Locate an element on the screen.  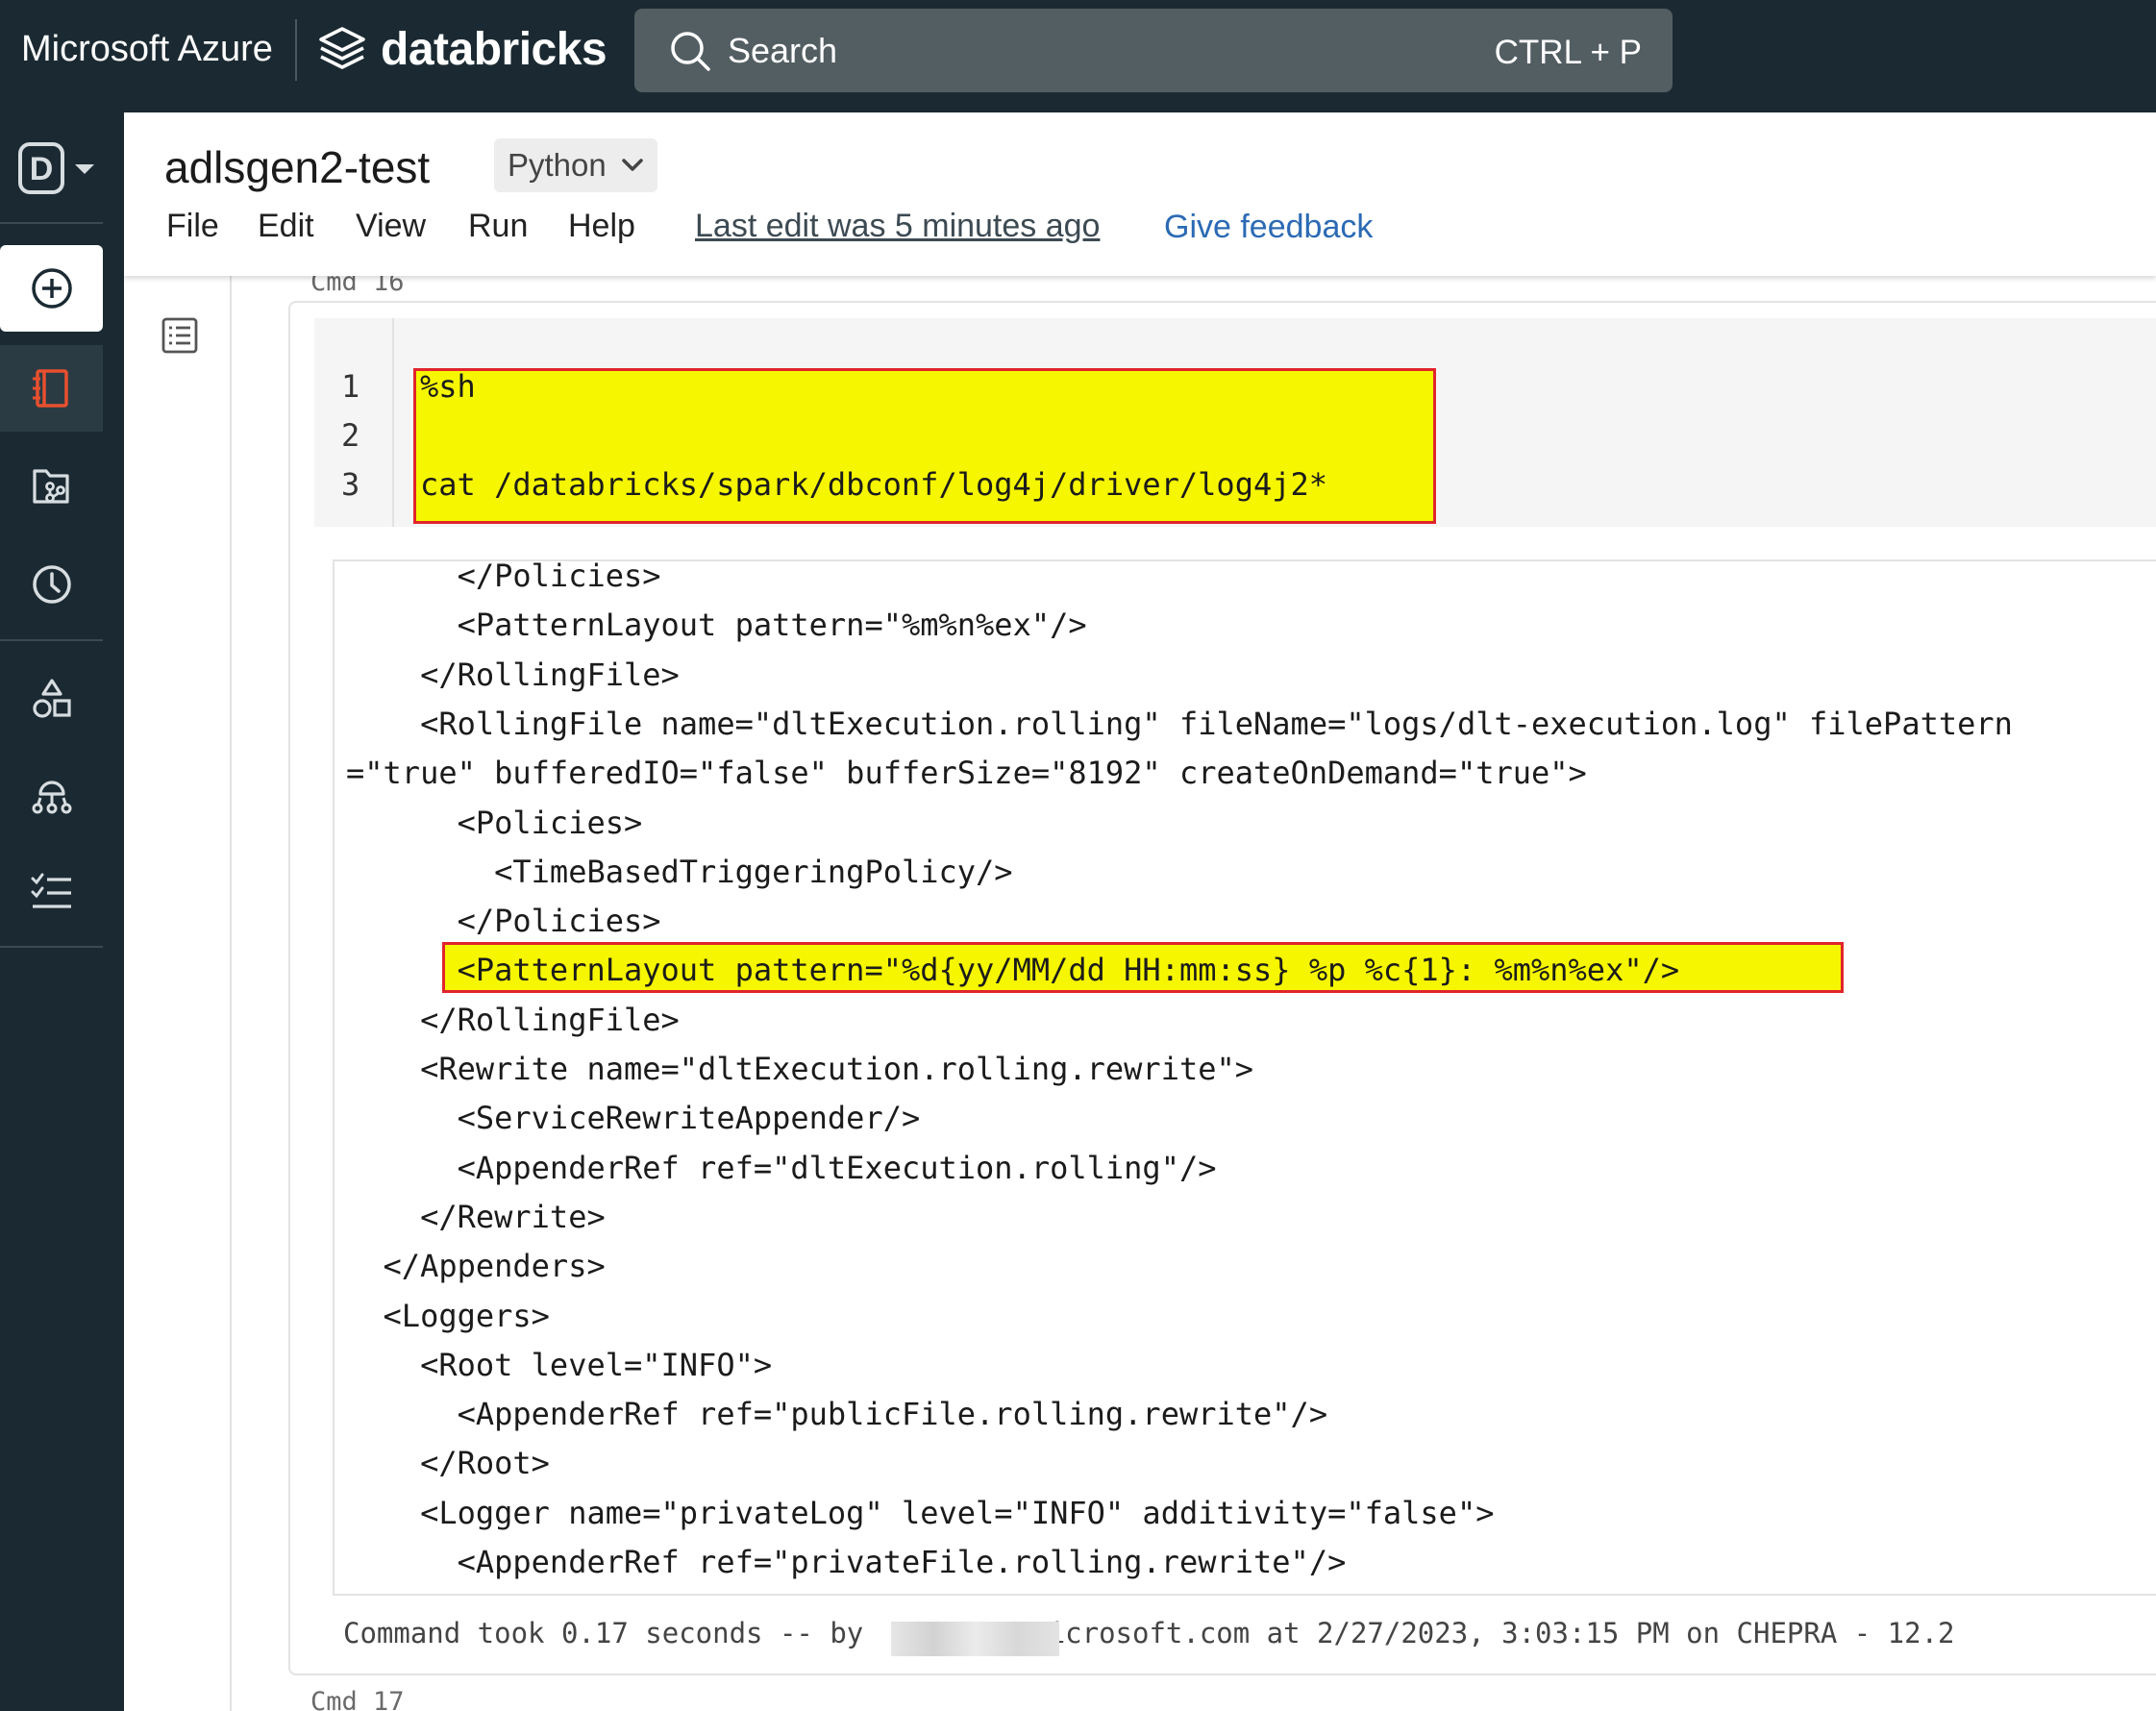
output-line: <Root level="INFO"> is located at coordinates (560, 1365).